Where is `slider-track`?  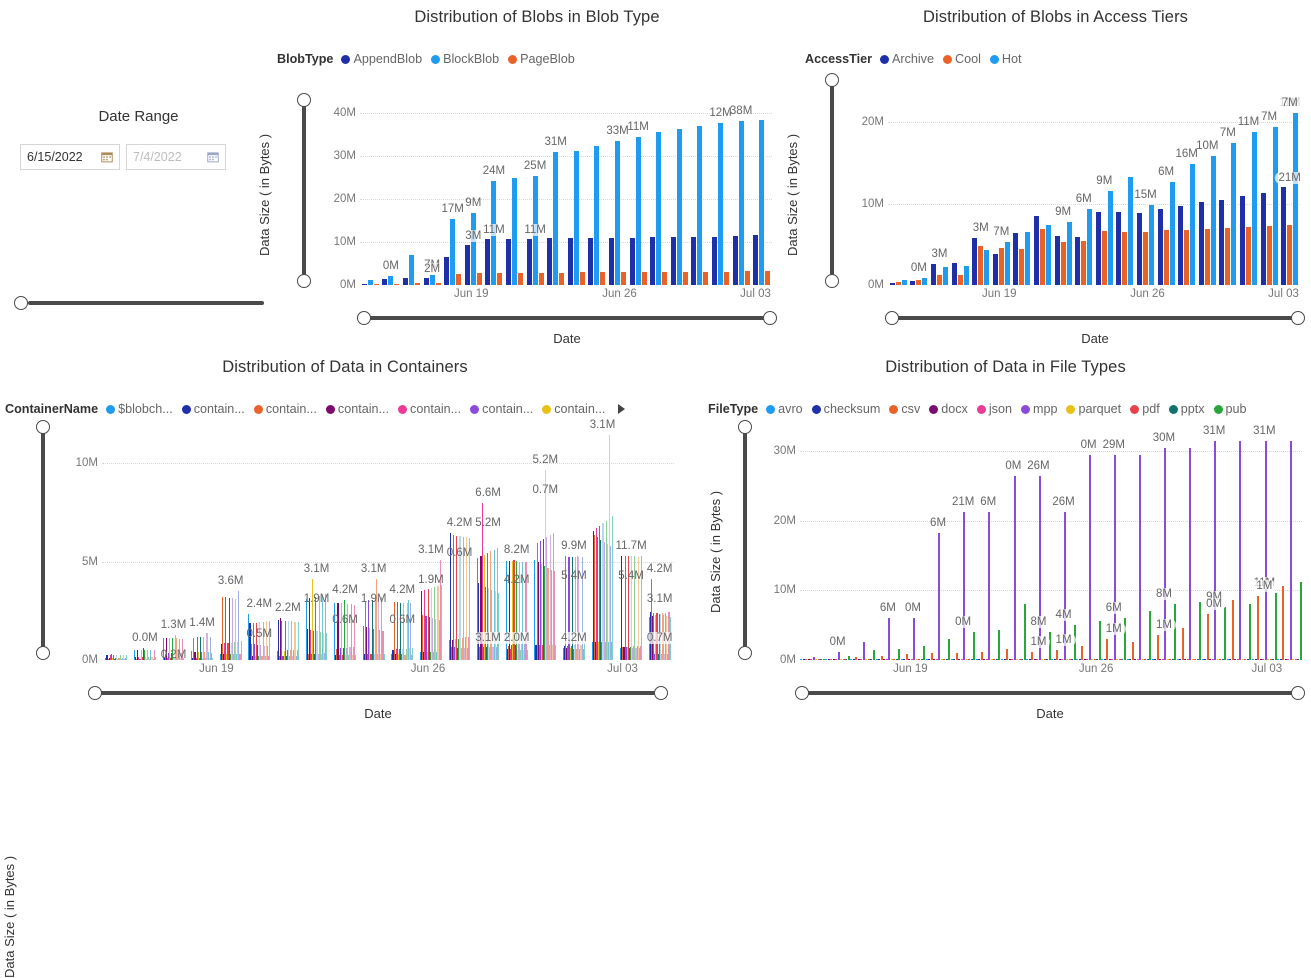
slider-track is located at coordinates (567, 318).